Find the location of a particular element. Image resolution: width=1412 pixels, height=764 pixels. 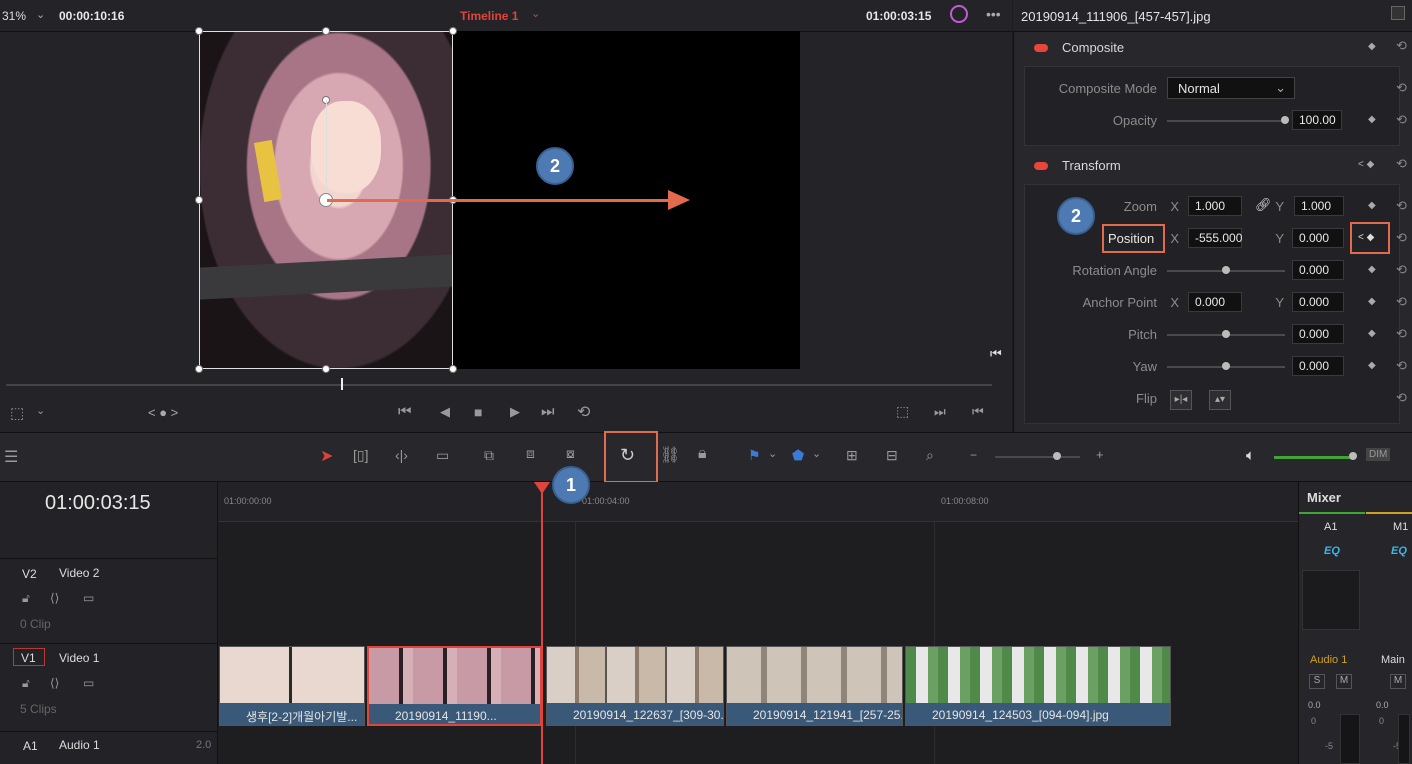

zoom-detail-icon: ⊟ is located at coordinates (892, 455).